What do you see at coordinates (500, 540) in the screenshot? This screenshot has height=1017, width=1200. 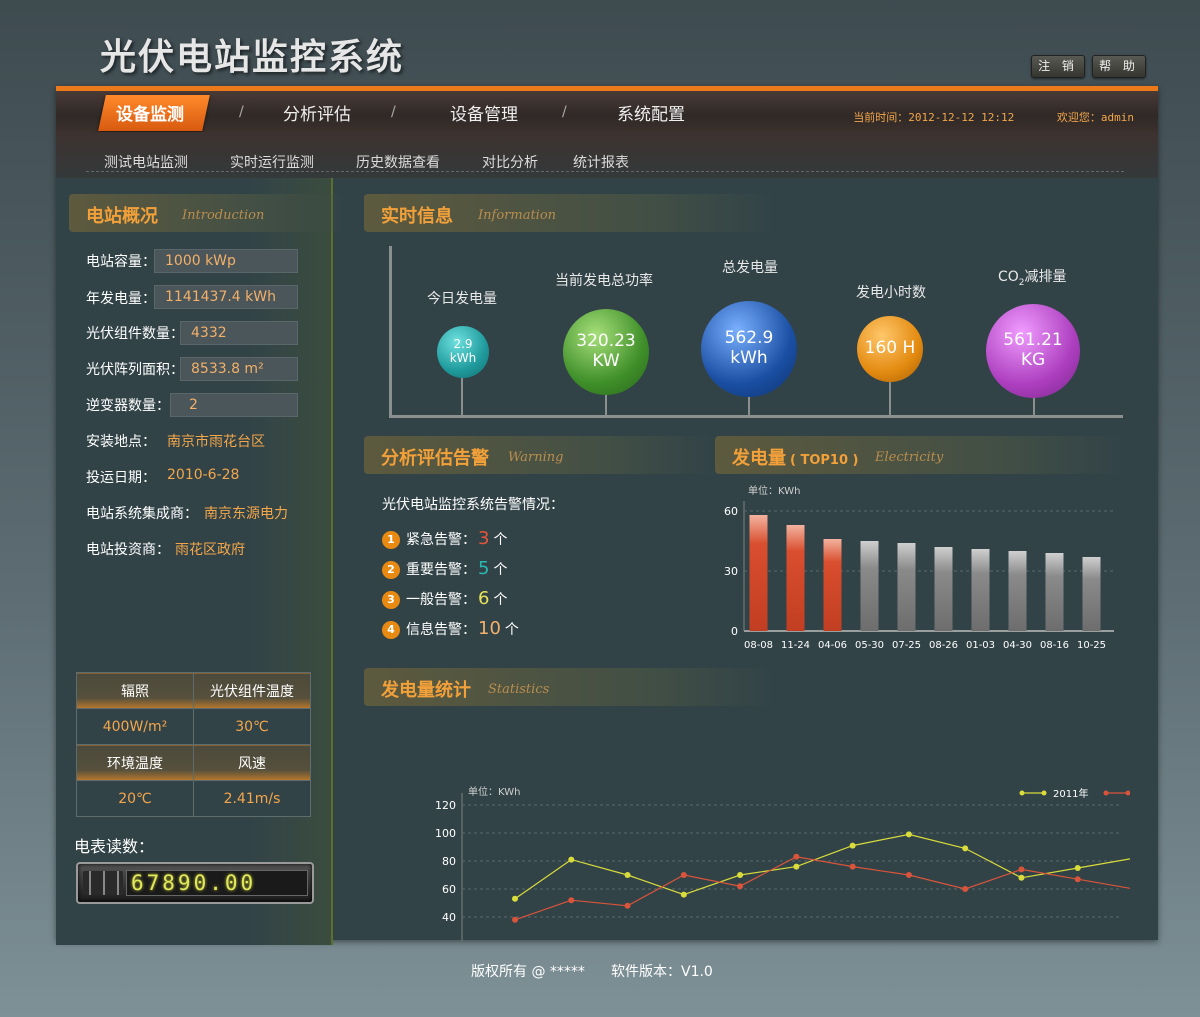 I see `warning-unit: 个` at bounding box center [500, 540].